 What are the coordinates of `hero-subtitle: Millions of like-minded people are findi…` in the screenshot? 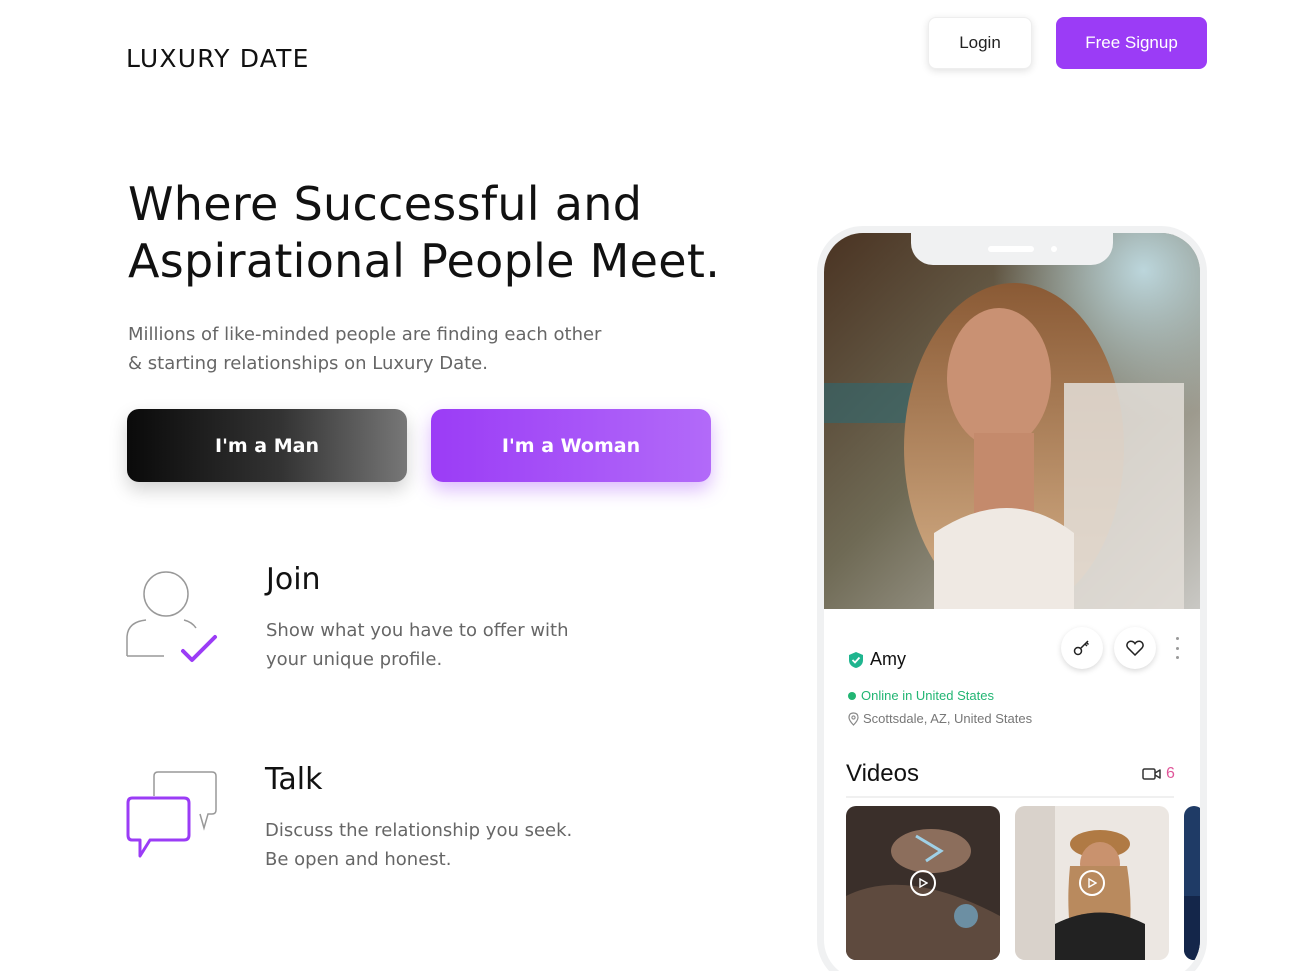 It's located at (388, 349).